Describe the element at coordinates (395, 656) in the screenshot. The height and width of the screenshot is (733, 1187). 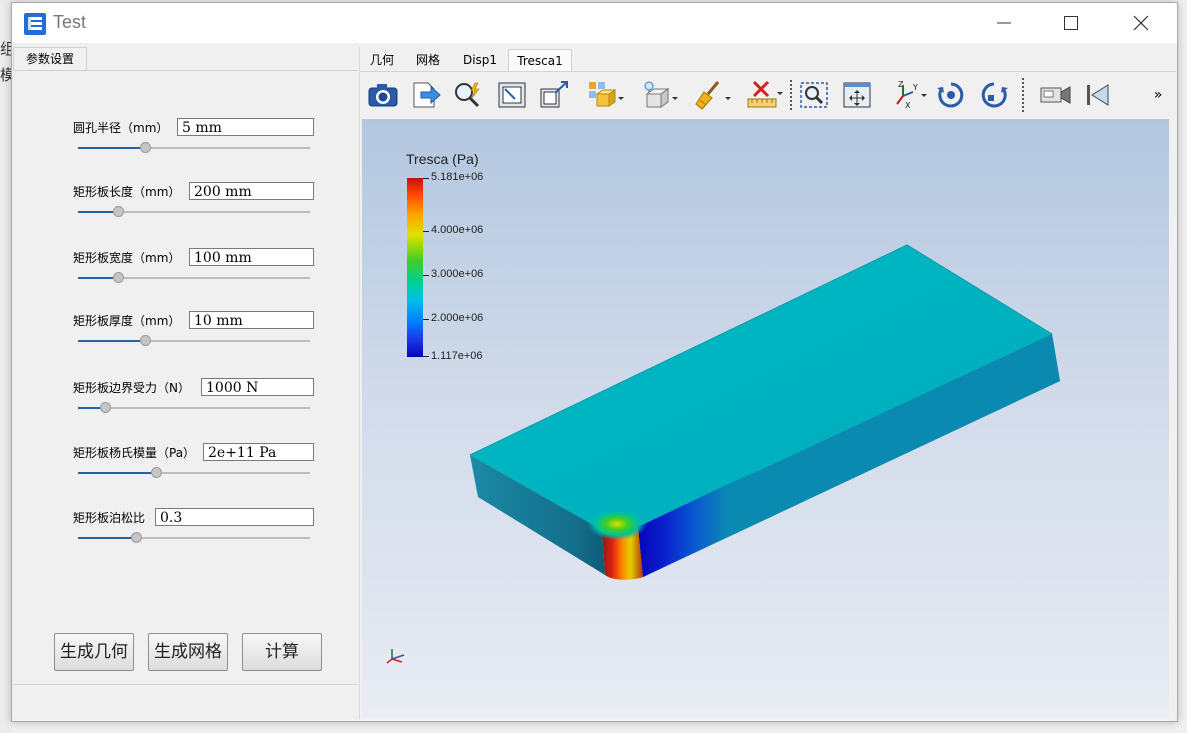
I see `orientation-axes` at that location.